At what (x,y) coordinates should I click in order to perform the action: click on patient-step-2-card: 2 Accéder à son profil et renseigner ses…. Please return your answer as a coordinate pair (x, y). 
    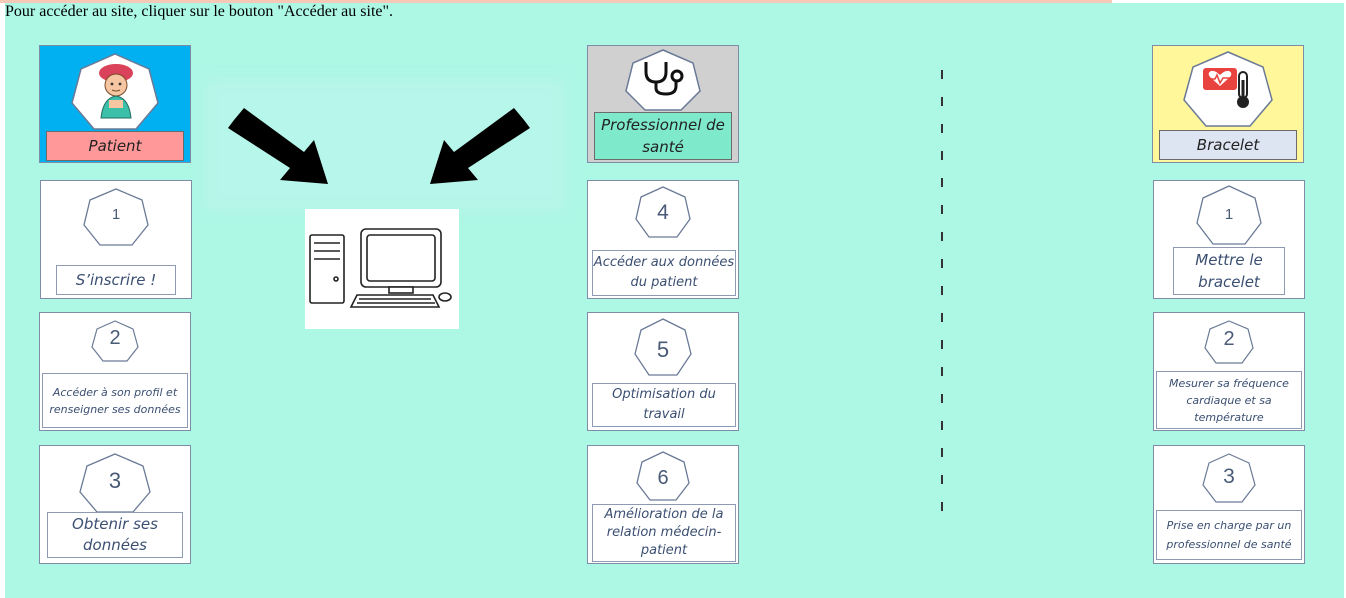
    Looking at the image, I should click on (115, 371).